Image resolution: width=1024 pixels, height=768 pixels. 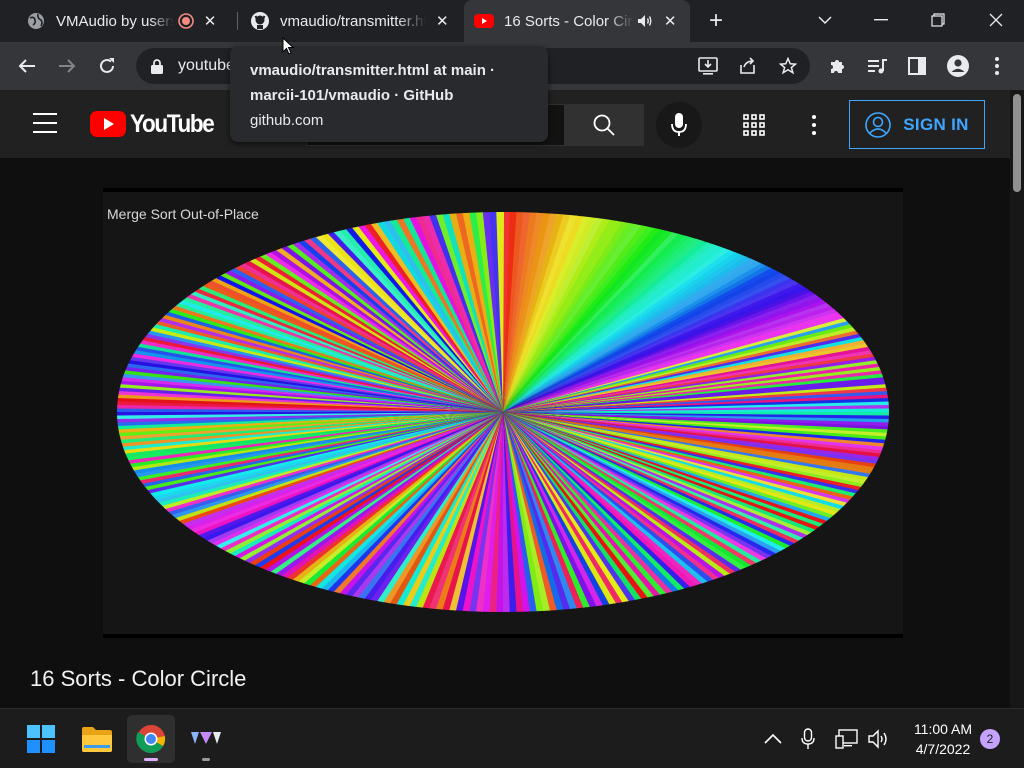 What do you see at coordinates (825, 20) in the screenshot?
I see `tab-search-icon` at bounding box center [825, 20].